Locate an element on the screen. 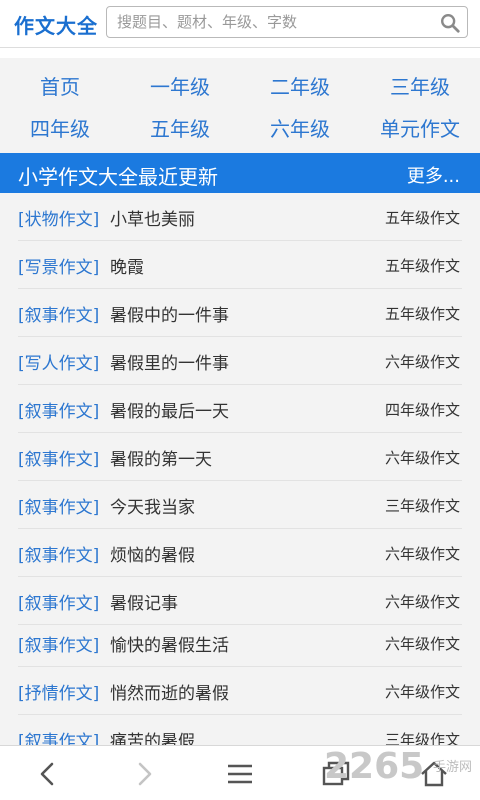  article-title: 晚霞 is located at coordinates (127, 265).